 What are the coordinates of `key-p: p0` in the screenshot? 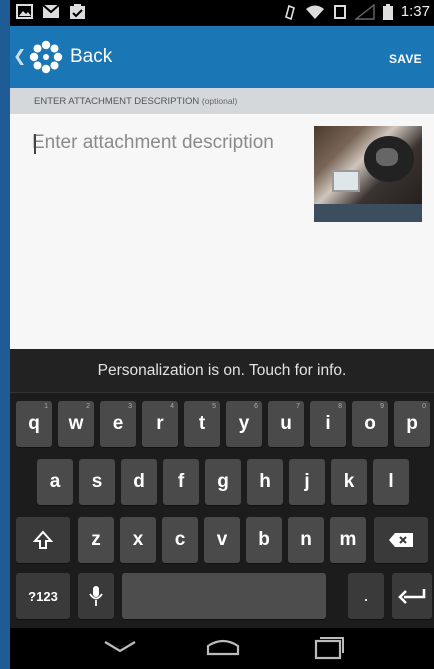 It's located at (412, 424).